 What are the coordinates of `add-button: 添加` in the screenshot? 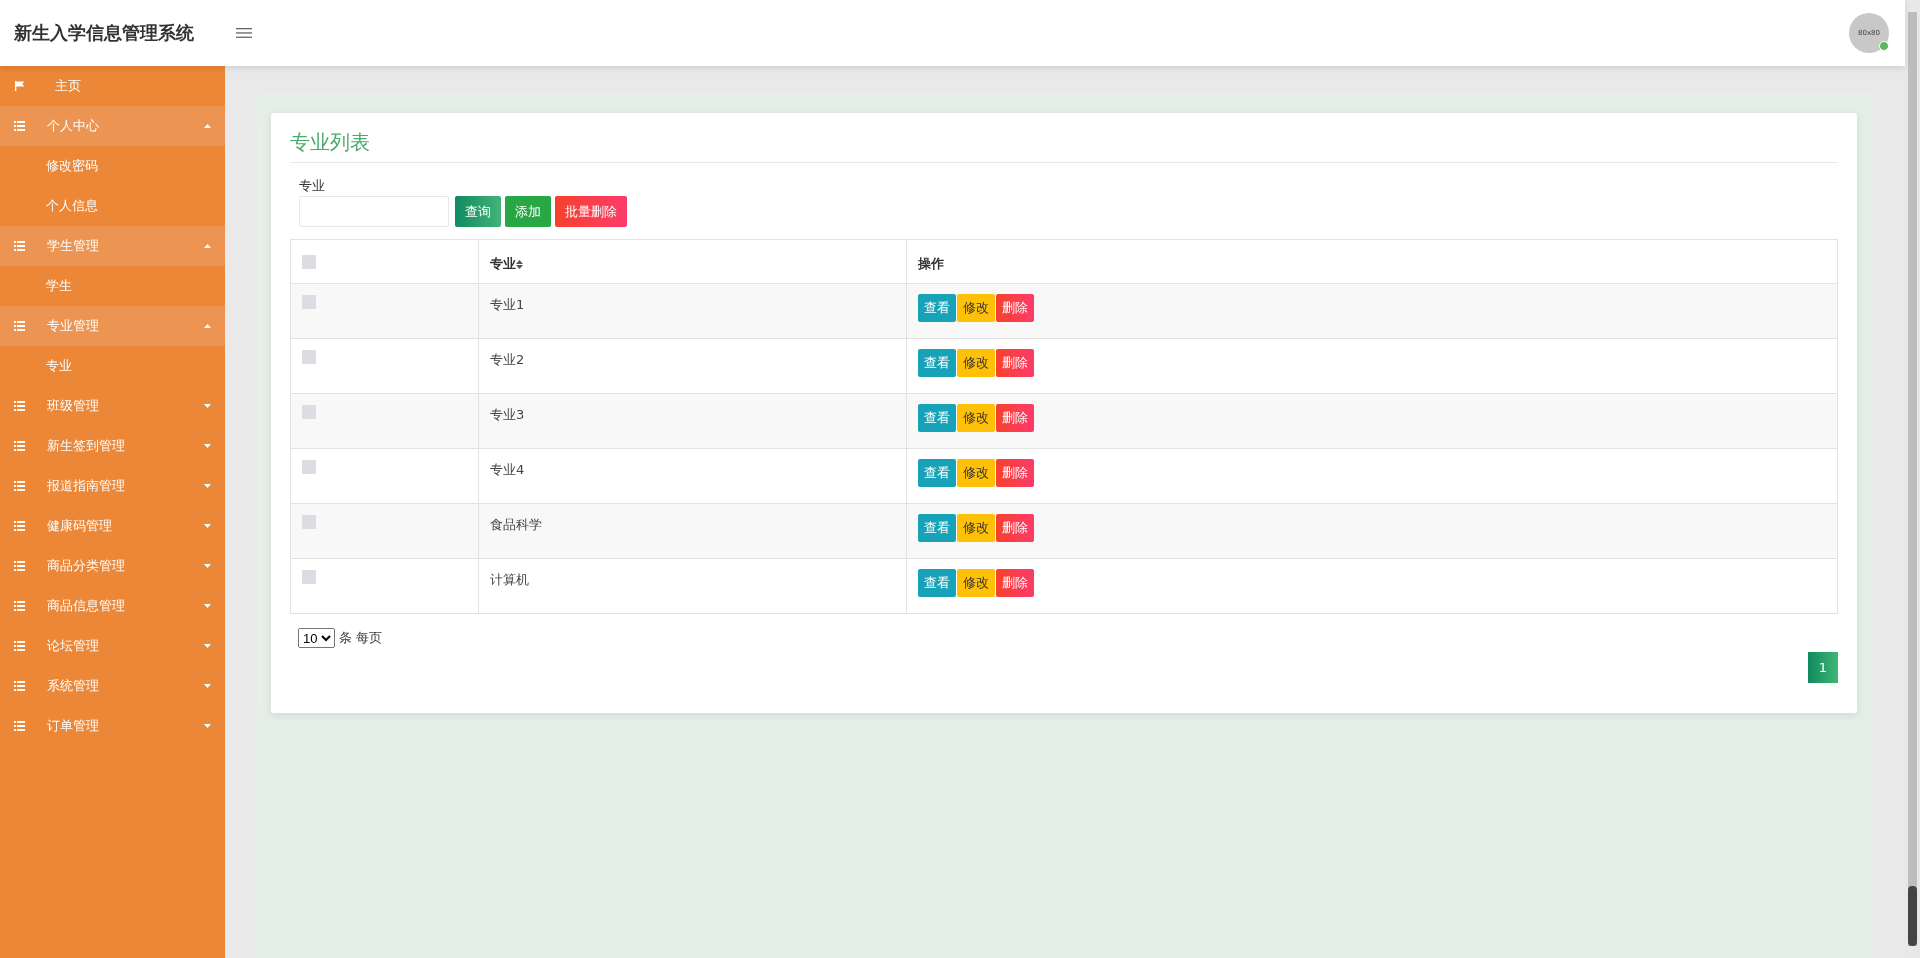 It's located at (528, 211).